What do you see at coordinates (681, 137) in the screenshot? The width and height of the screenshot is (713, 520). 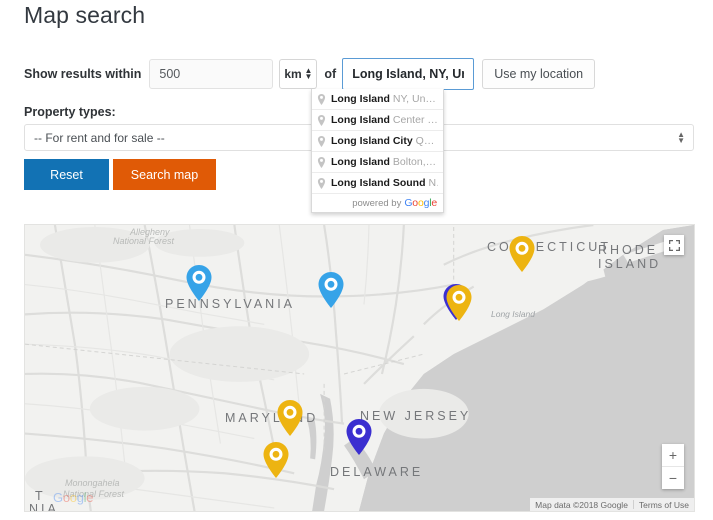 I see `chevron-updown-icon: ▲ ▼` at bounding box center [681, 137].